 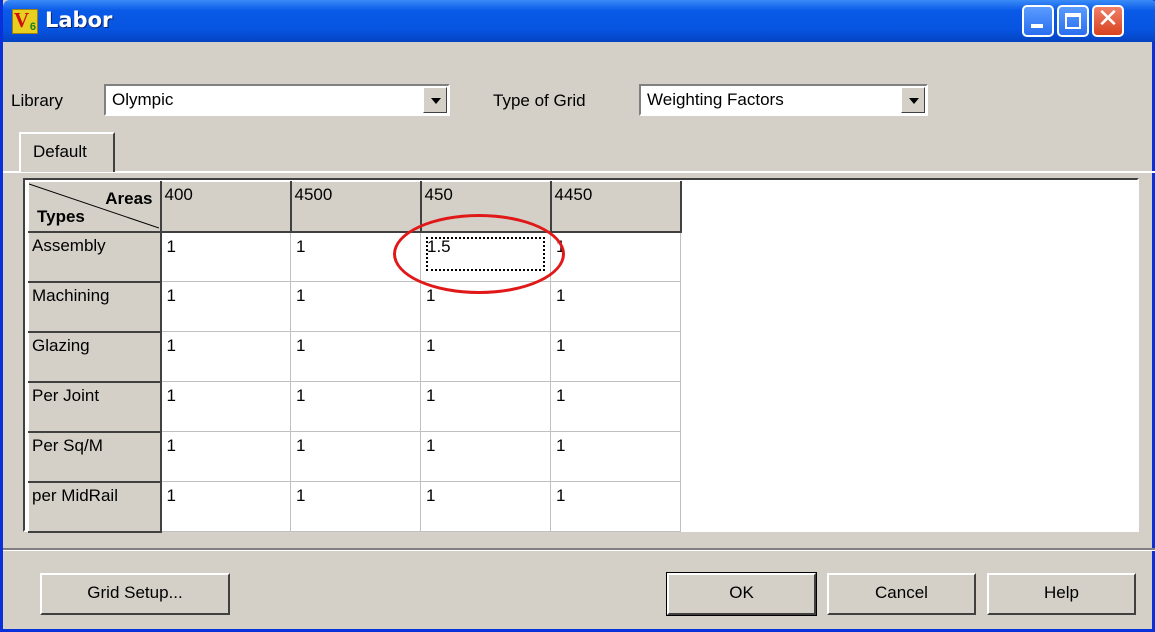 What do you see at coordinates (79, 20) in the screenshot?
I see `window-title: Labor` at bounding box center [79, 20].